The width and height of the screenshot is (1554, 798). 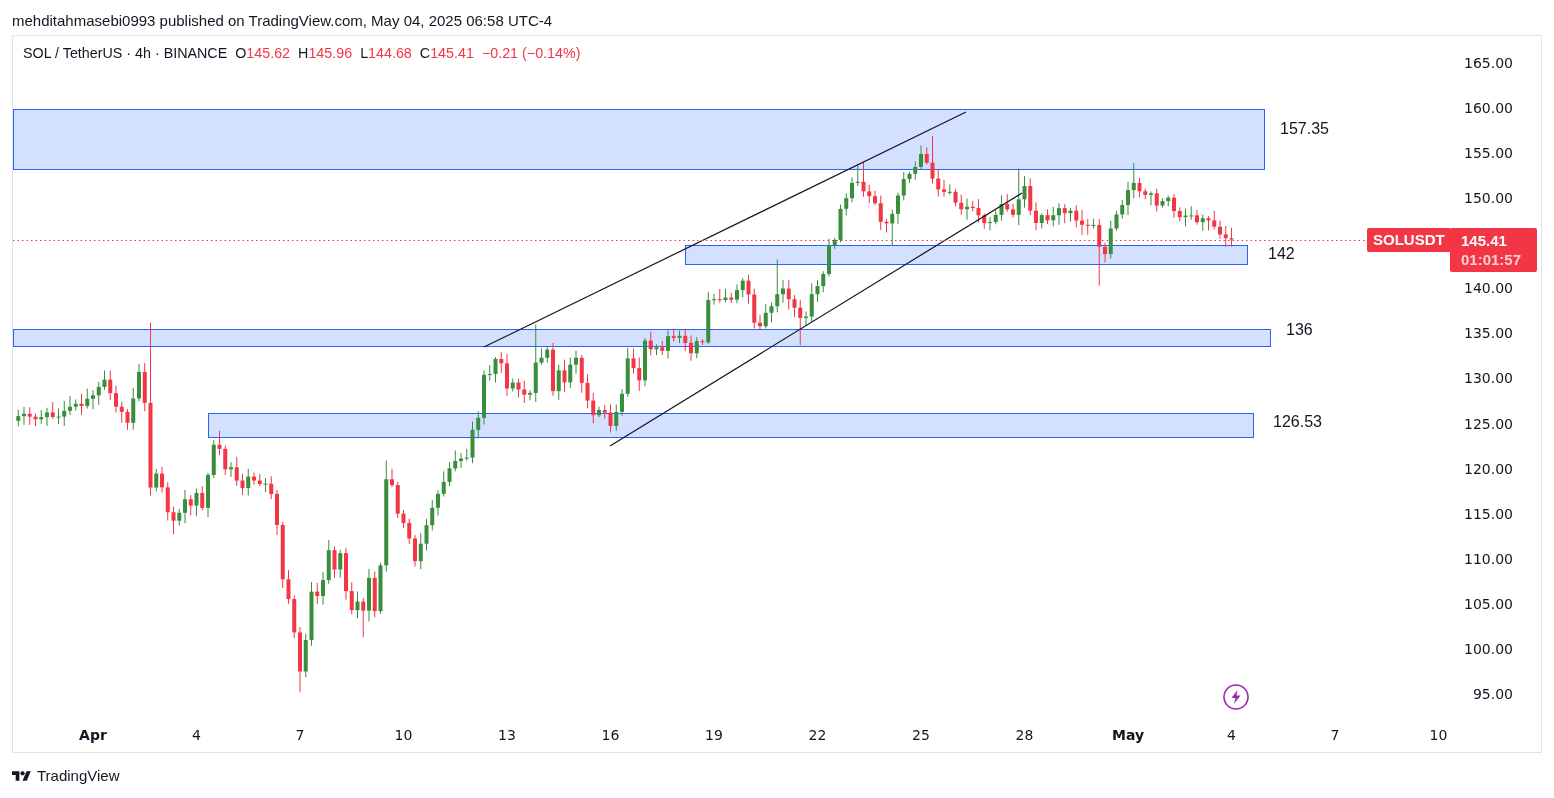 I want to click on last-price: 145.41, so click(x=1484, y=240).